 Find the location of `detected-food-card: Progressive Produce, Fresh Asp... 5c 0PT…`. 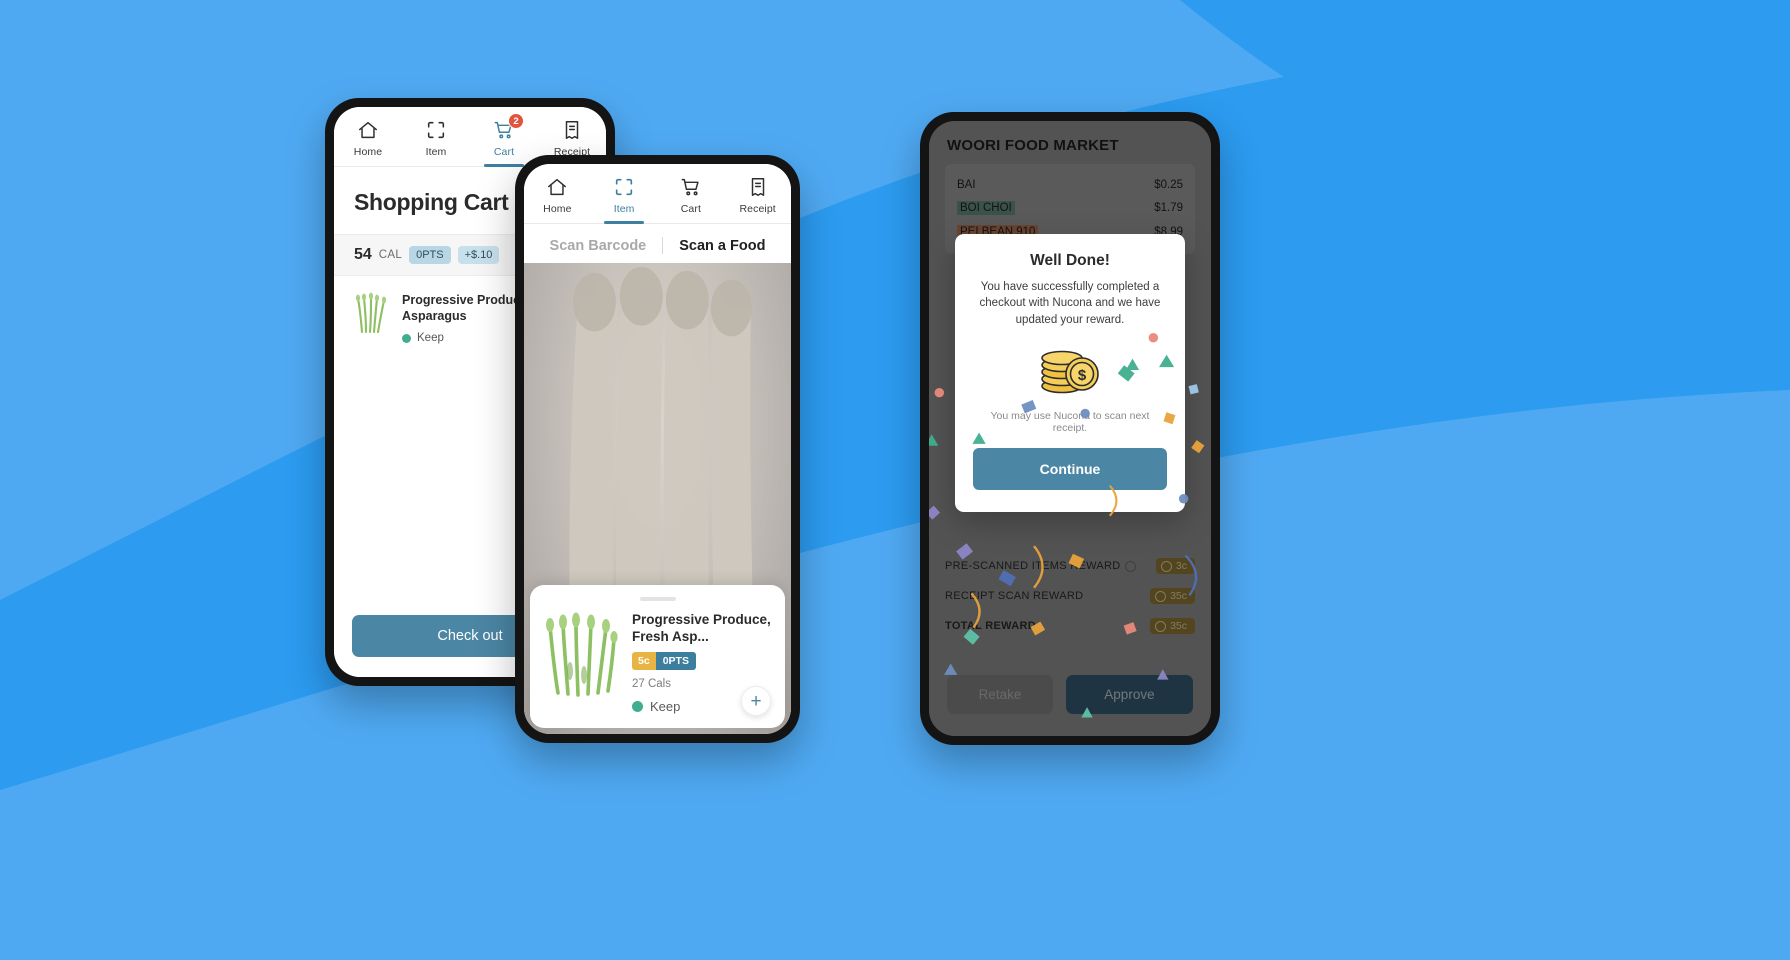

detected-food-card: Progressive Produce, Fresh Asp... 5c 0PT… is located at coordinates (657, 656).